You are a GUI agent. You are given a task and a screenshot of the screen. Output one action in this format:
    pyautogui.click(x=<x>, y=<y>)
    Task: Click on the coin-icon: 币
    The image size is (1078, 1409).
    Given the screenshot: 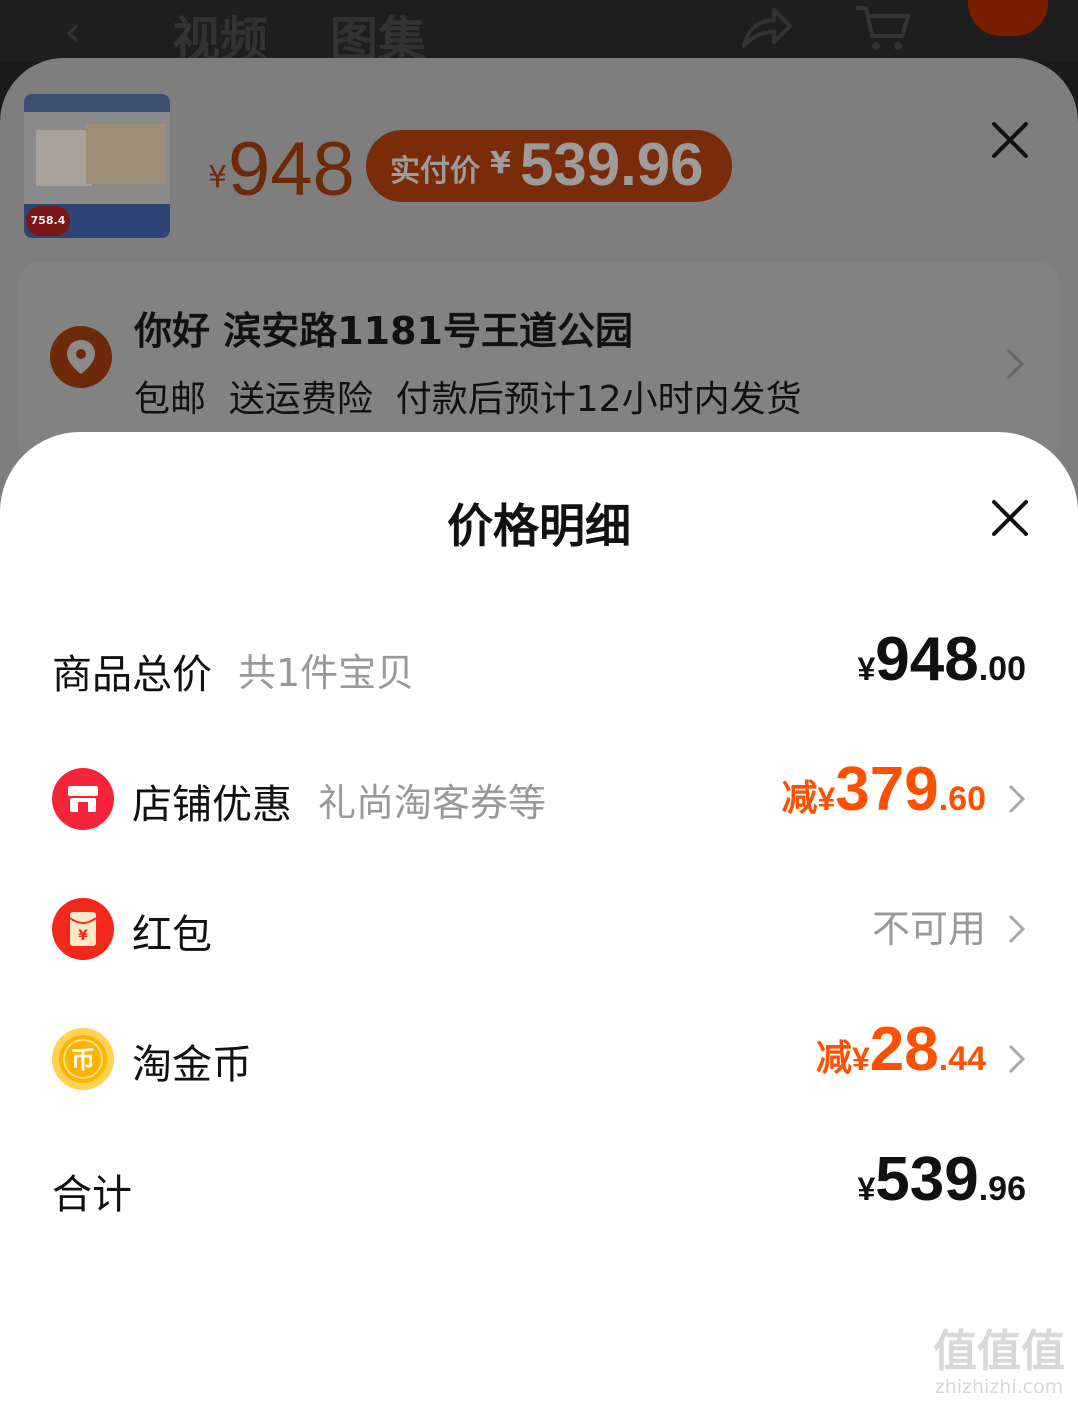 What is the action you would take?
    pyautogui.click(x=83, y=1059)
    